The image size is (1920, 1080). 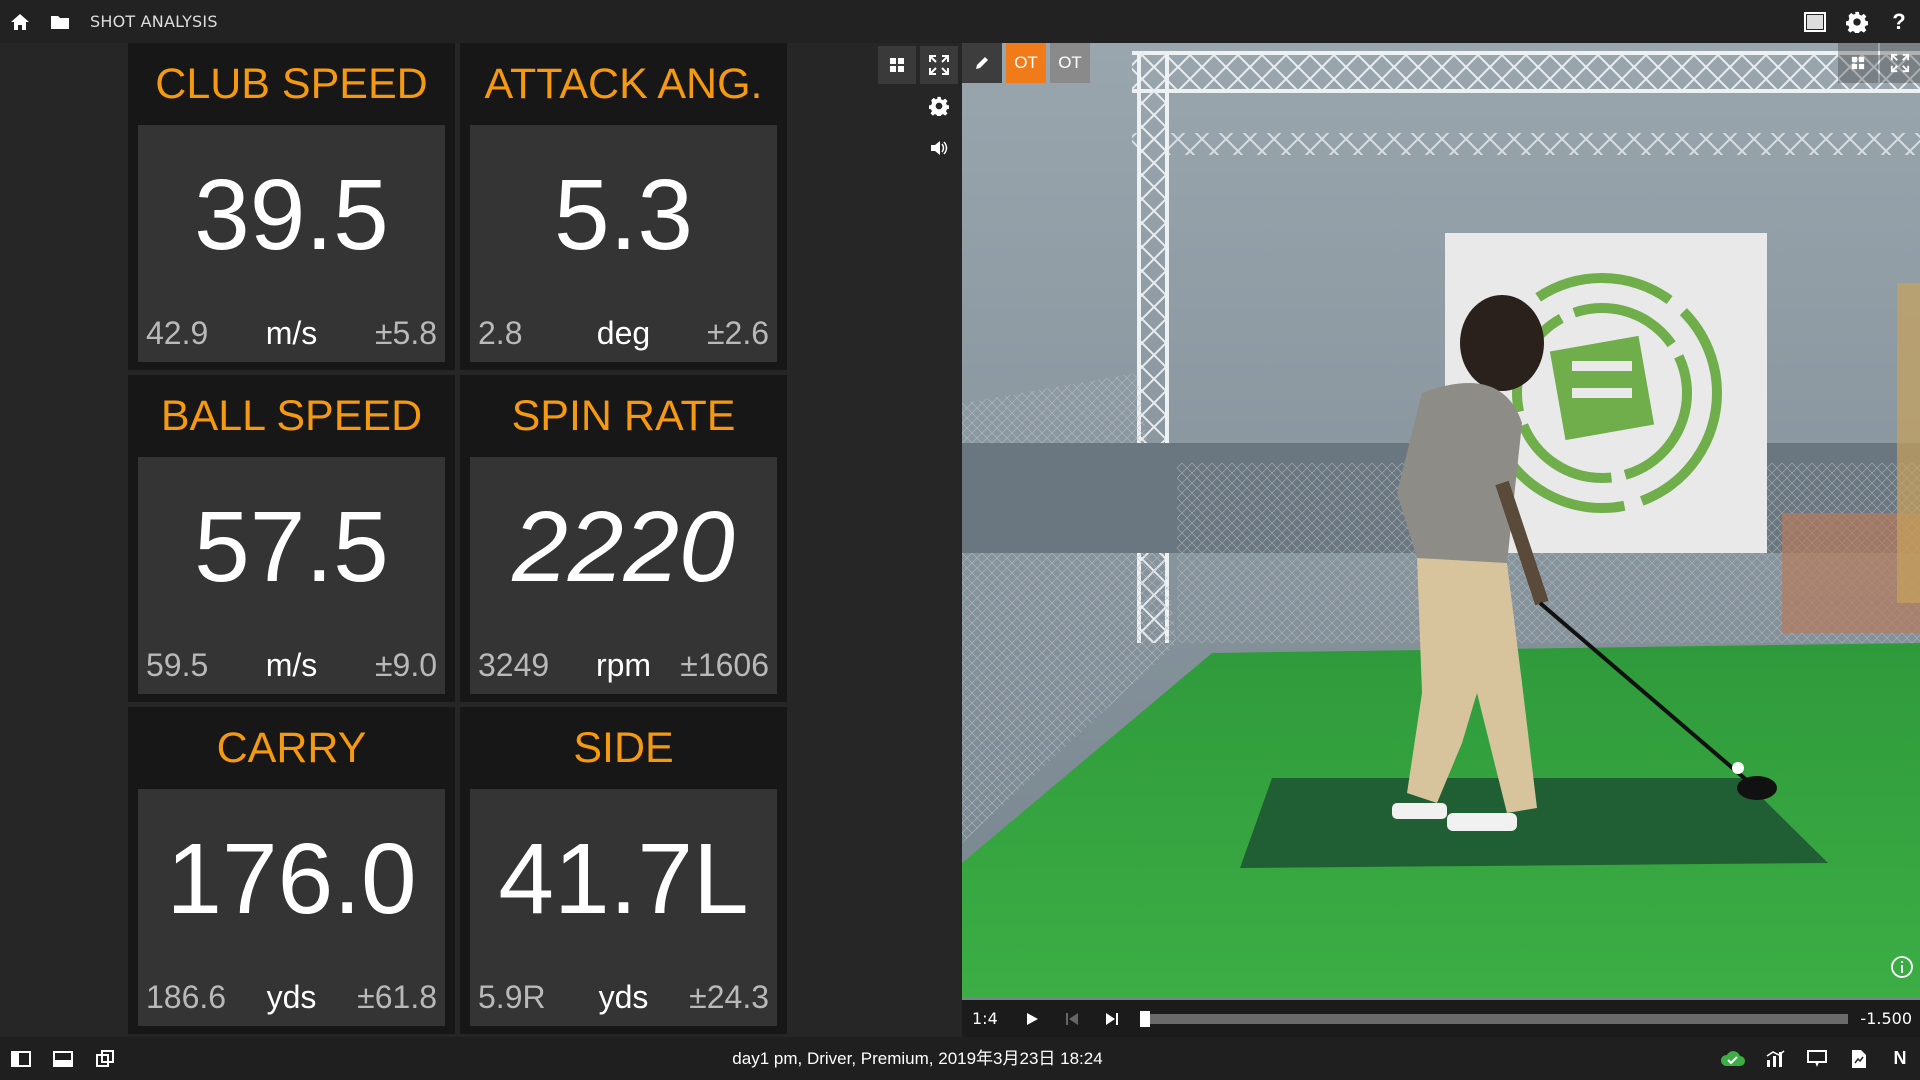 What do you see at coordinates (623, 215) in the screenshot?
I see `tile-value: 5.3` at bounding box center [623, 215].